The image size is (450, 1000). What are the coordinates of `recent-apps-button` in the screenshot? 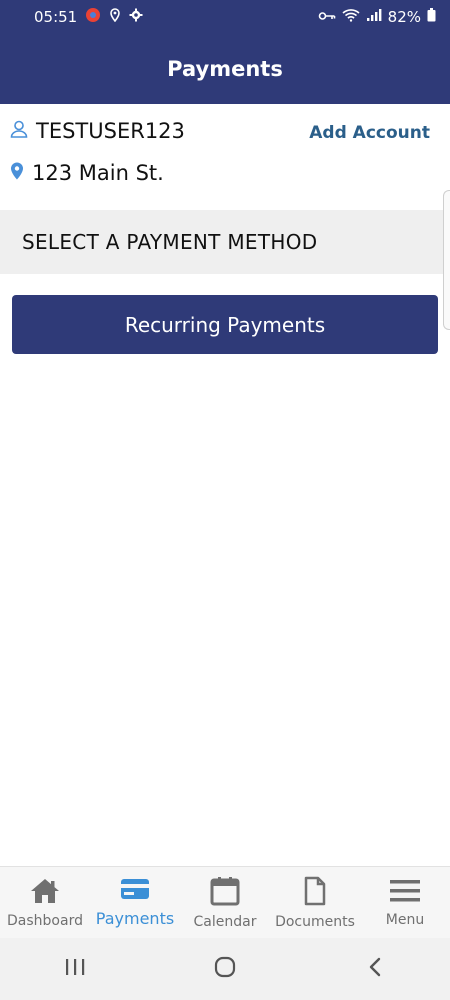 It's located at (75, 969).